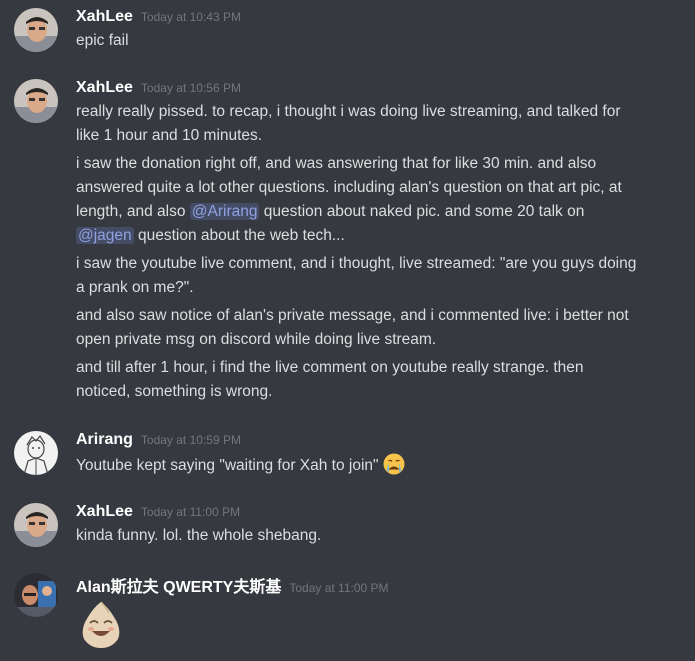 The image size is (695, 661). Describe the element at coordinates (101, 624) in the screenshot. I see `laughing-face-sticker-icon` at that location.